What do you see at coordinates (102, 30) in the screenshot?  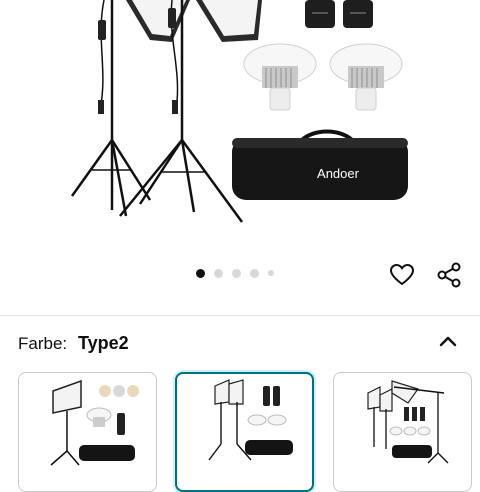 I see `power-switch-left` at bounding box center [102, 30].